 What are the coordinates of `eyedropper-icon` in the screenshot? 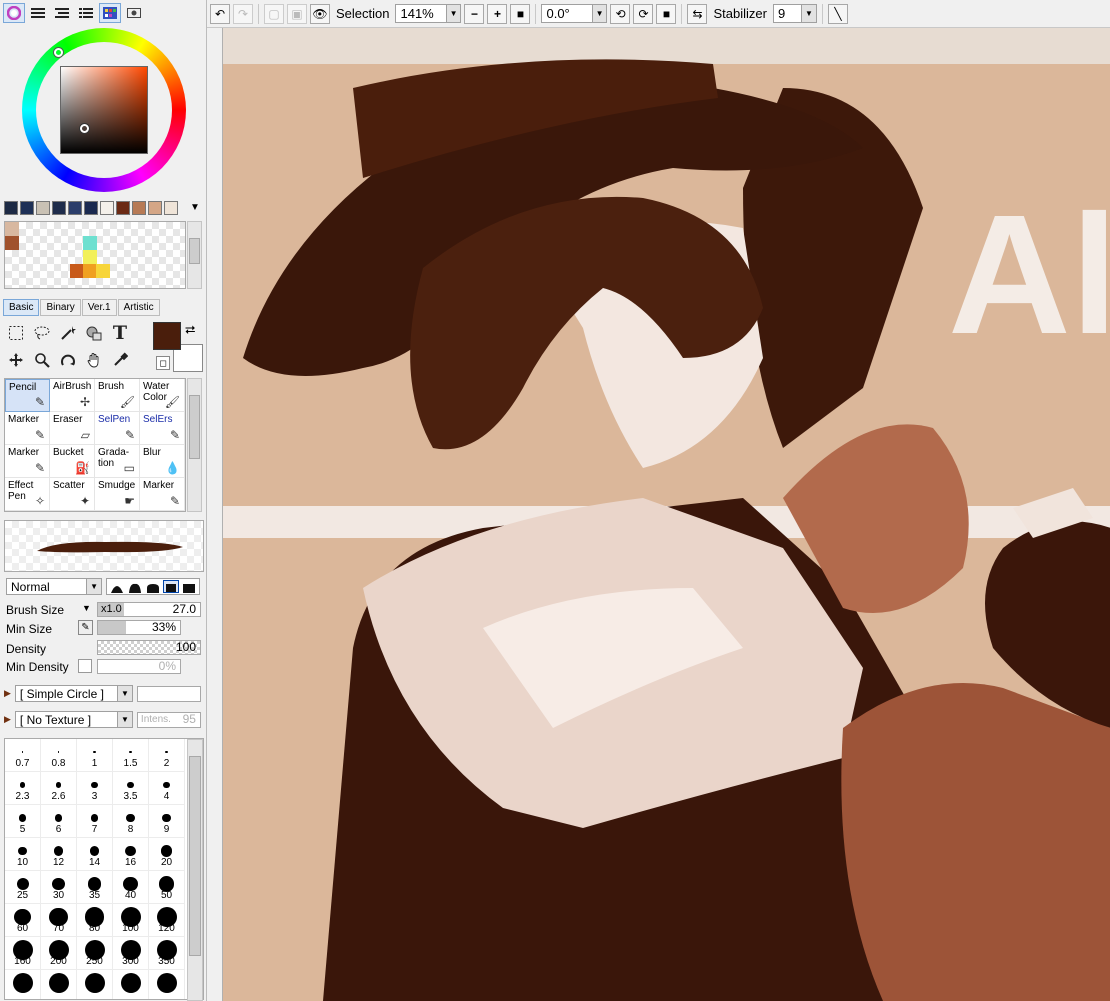 It's located at (120, 360).